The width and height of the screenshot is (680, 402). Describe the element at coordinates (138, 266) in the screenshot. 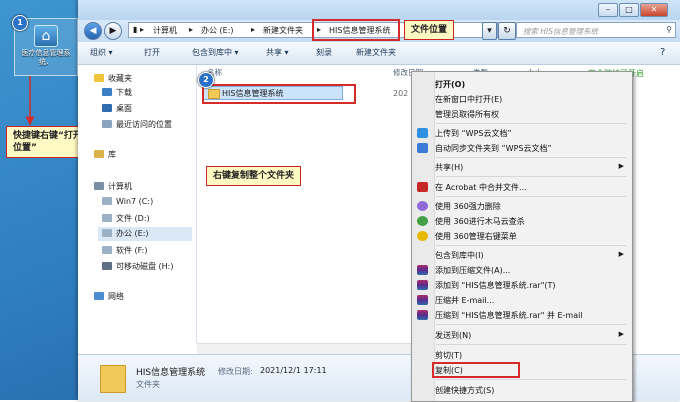

I see `nav-drive-h: 可移动磁盘 (H:)` at that location.